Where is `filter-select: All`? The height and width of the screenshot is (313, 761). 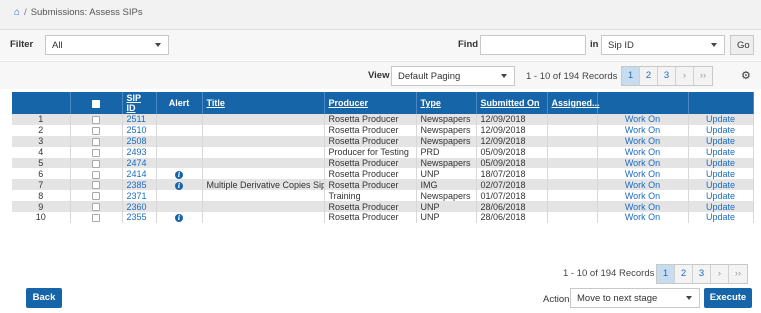
filter-select: All is located at coordinates (107, 45).